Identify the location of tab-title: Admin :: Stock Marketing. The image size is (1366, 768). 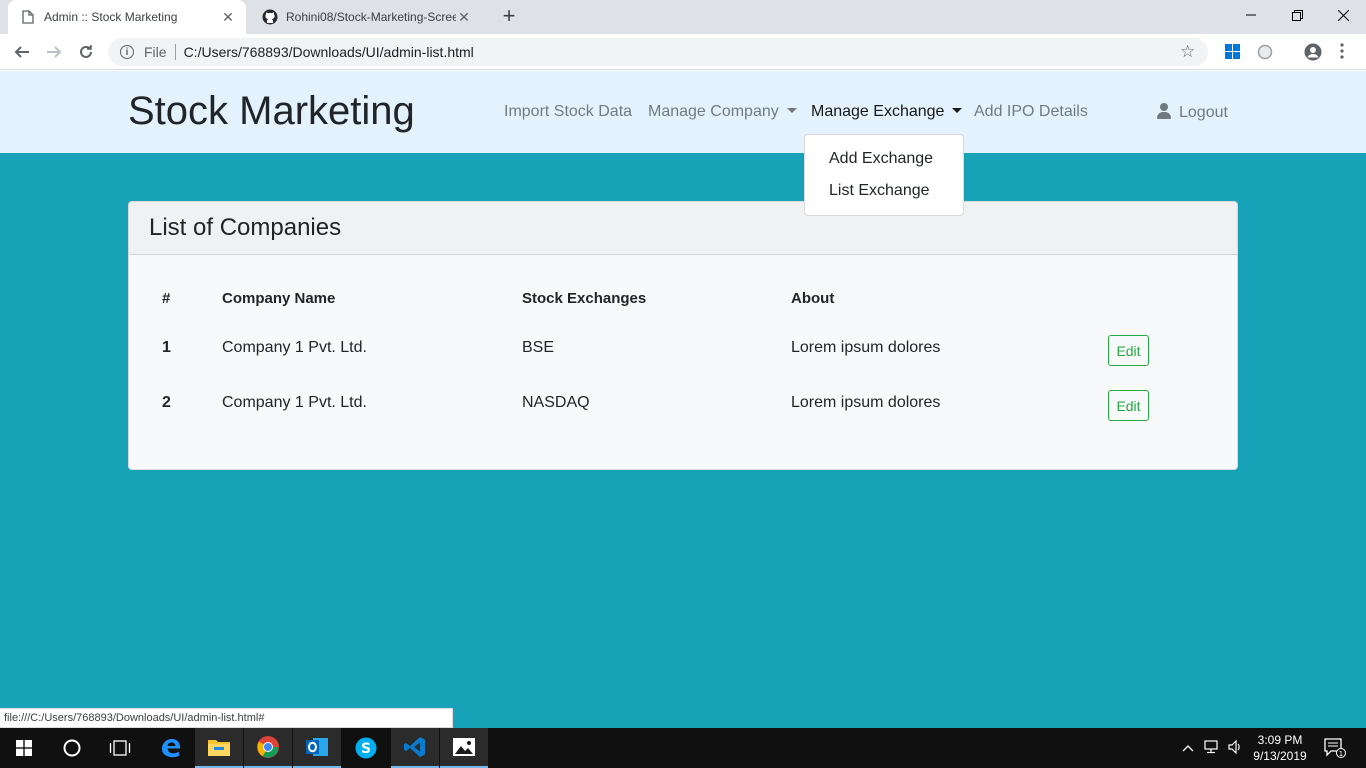
(111, 17).